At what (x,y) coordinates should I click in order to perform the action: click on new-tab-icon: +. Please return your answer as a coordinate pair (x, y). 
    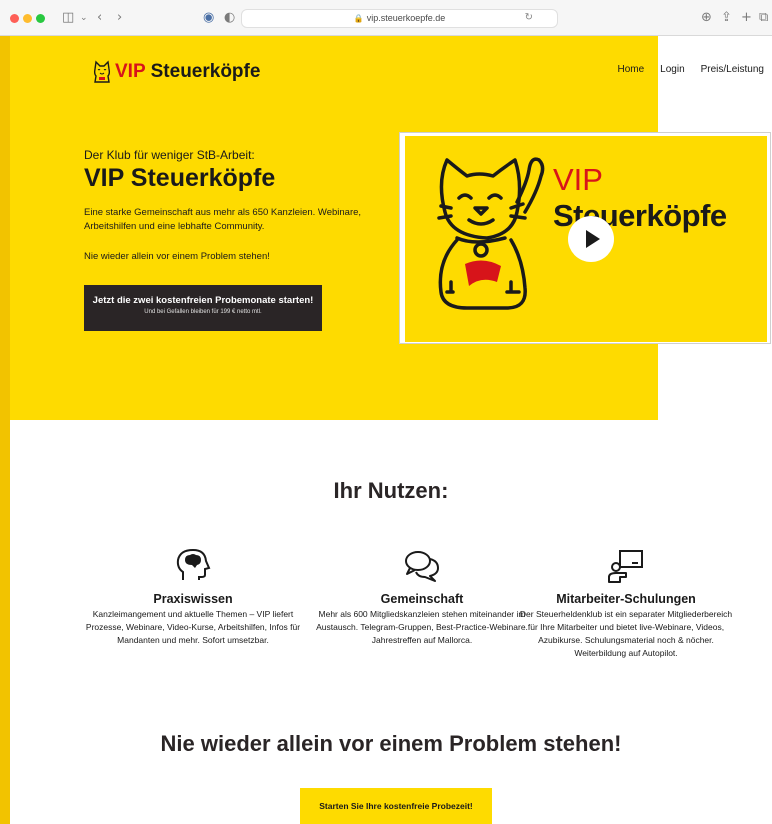
    Looking at the image, I should click on (746, 18).